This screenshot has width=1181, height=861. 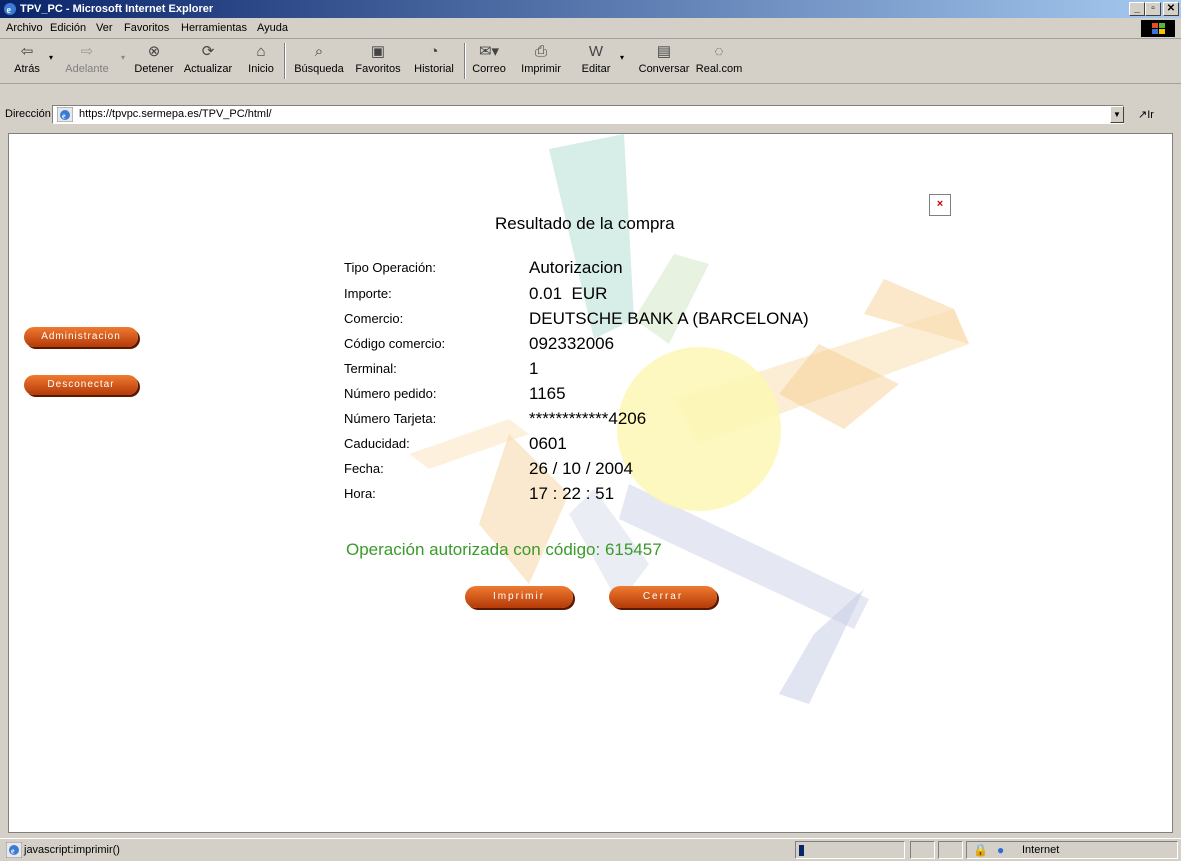 What do you see at coordinates (390, 418) in the screenshot?
I see `field-label-numero-tarjeta: Número Tarjeta:` at bounding box center [390, 418].